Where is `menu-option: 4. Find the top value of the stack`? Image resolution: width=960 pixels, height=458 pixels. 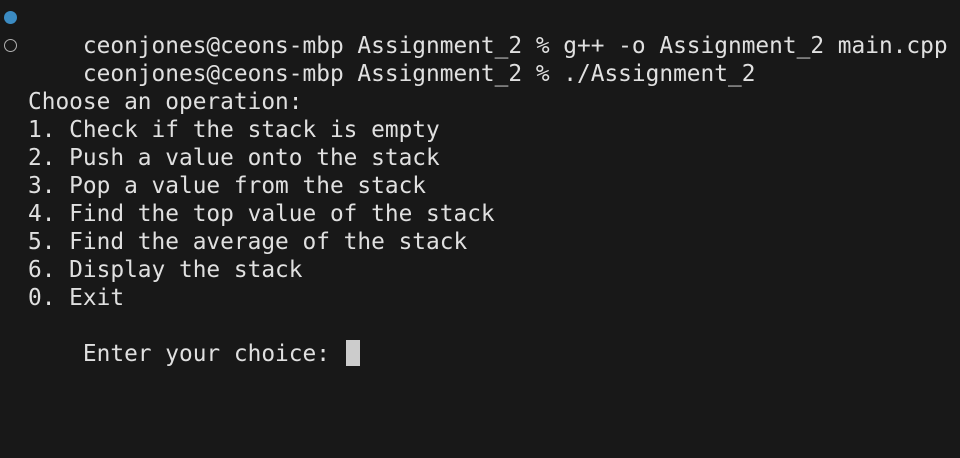 menu-option: 4. Find the top value of the stack is located at coordinates (261, 214).